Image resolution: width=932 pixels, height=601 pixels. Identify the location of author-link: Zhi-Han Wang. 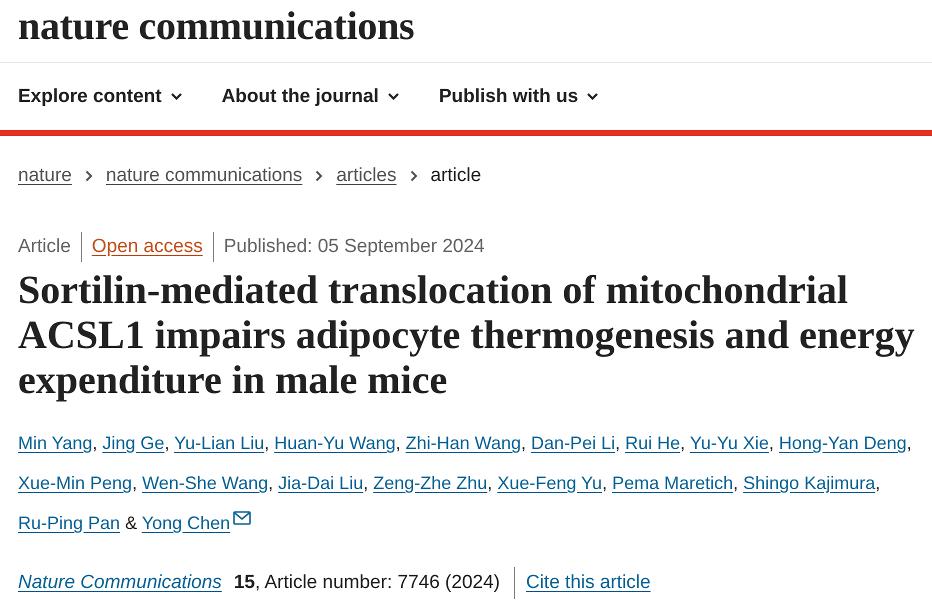
(464, 443).